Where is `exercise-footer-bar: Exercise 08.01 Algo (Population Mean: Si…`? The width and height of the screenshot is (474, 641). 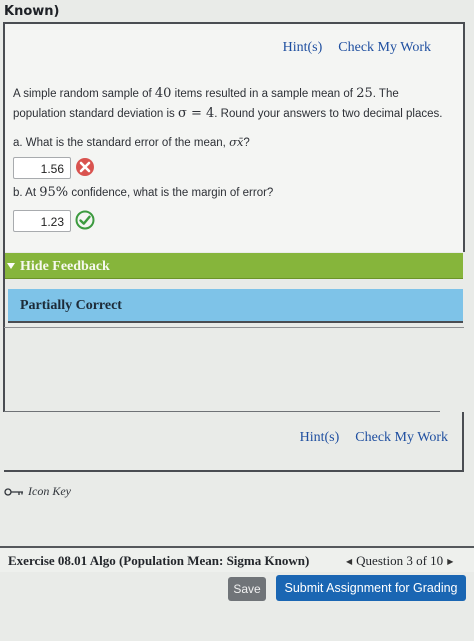 exercise-footer-bar: Exercise 08.01 Algo (Population Mean: Si… is located at coordinates (237, 559).